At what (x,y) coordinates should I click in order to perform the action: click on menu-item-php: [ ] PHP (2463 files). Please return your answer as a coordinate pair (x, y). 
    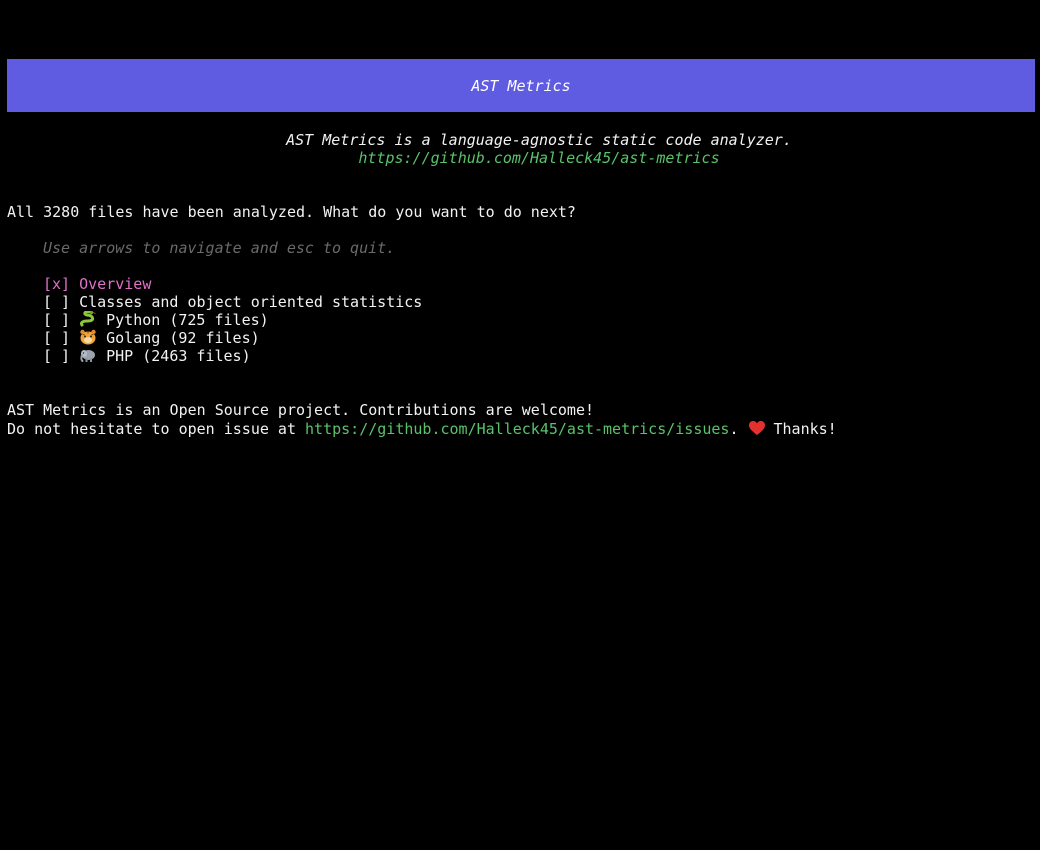
    Looking at the image, I should click on (232, 356).